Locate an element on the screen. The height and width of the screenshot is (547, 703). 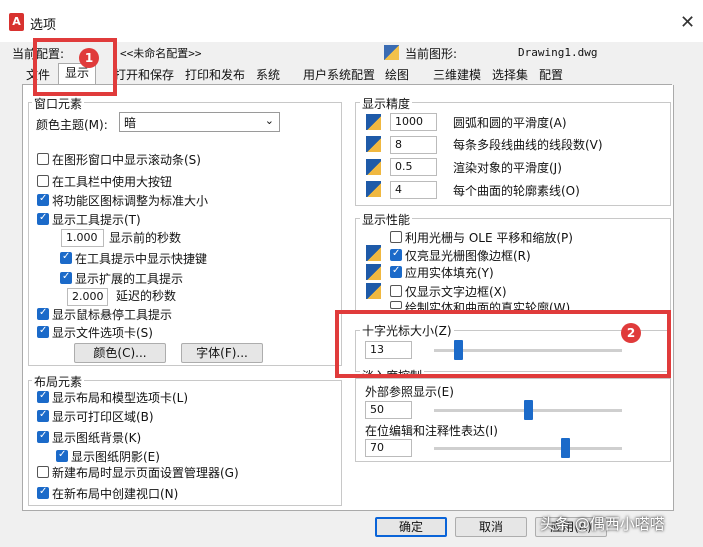
tab-system: 系统 is located at coordinates (268, 75).